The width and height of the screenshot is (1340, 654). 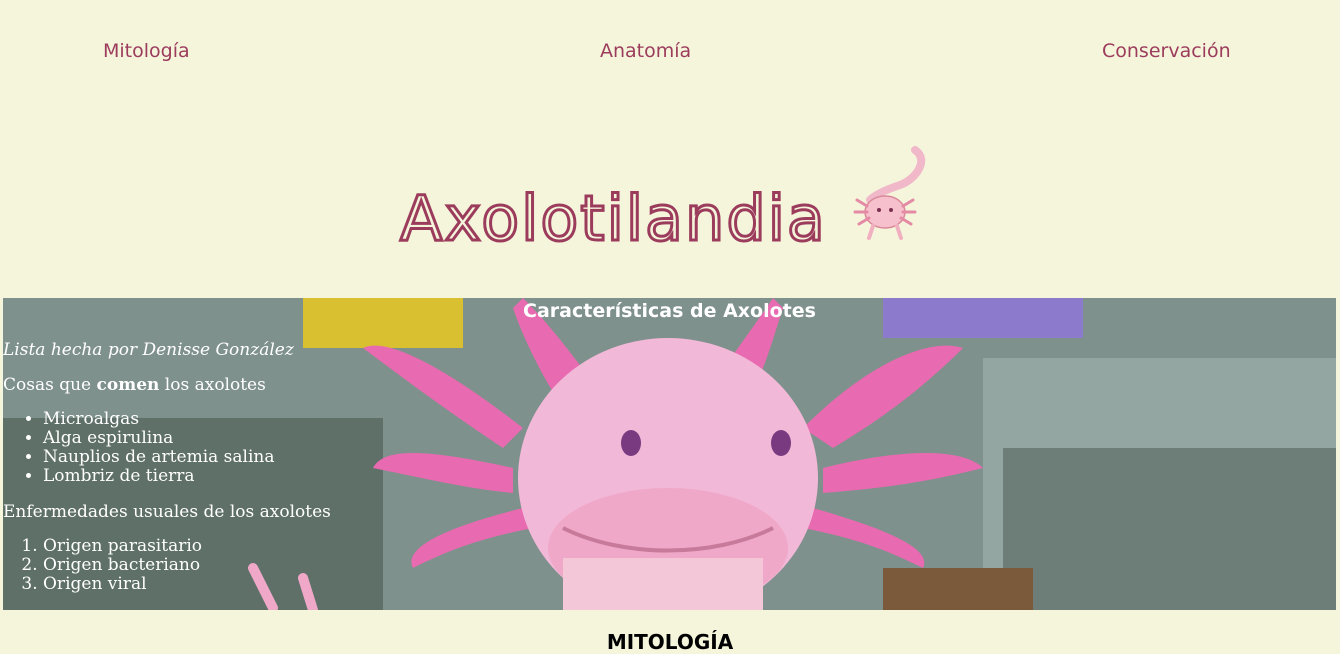 I want to click on site-logo: Axolotilandia, so click(x=665, y=198).